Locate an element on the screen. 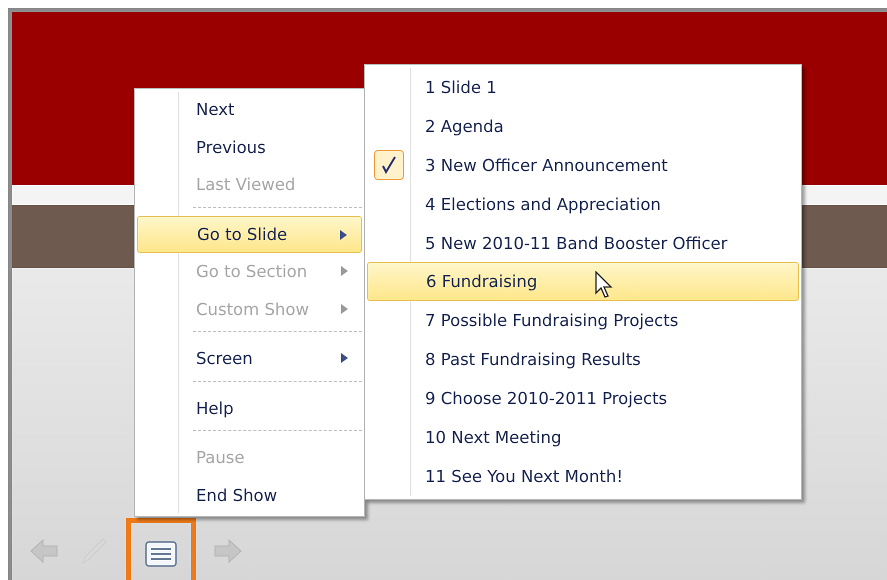  right-arrow-icon is located at coordinates (228, 551).